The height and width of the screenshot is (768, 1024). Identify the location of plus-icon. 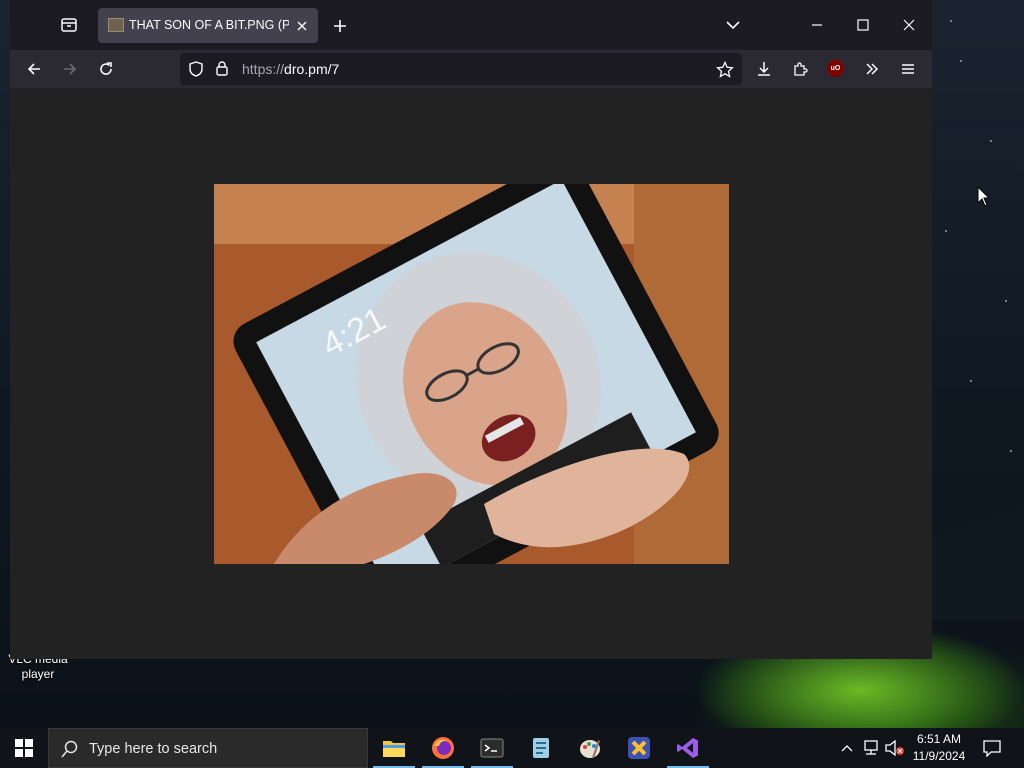
(340, 26).